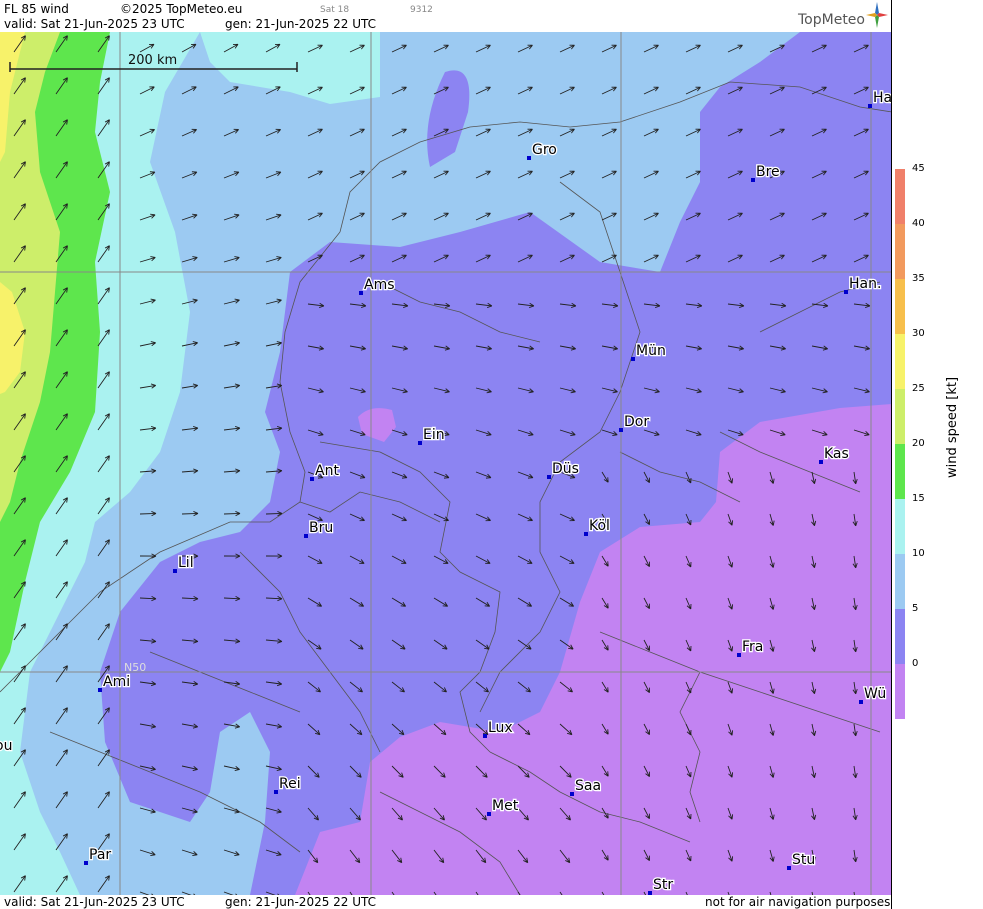 Image resolution: width=983 pixels, height=909 pixels. Describe the element at coordinates (803, 860) in the screenshot. I see `city-label: Stu` at that location.